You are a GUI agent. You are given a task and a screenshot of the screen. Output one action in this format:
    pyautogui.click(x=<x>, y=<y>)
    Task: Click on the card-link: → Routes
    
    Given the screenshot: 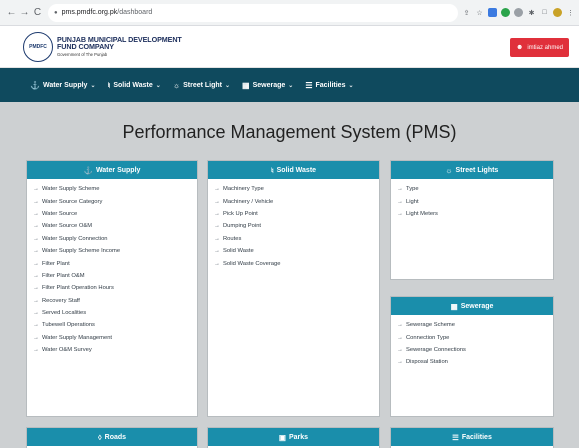 What is the action you would take?
    pyautogui.click(x=296, y=239)
    